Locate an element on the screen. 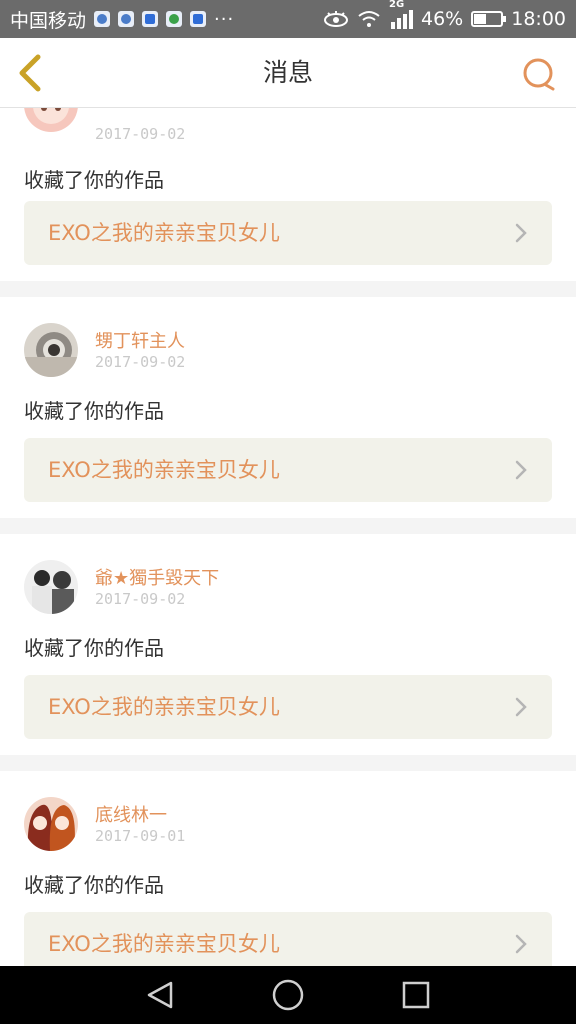 Image resolution: width=576 pixels, height=1024 pixels. navigation-bar is located at coordinates (288, 995).